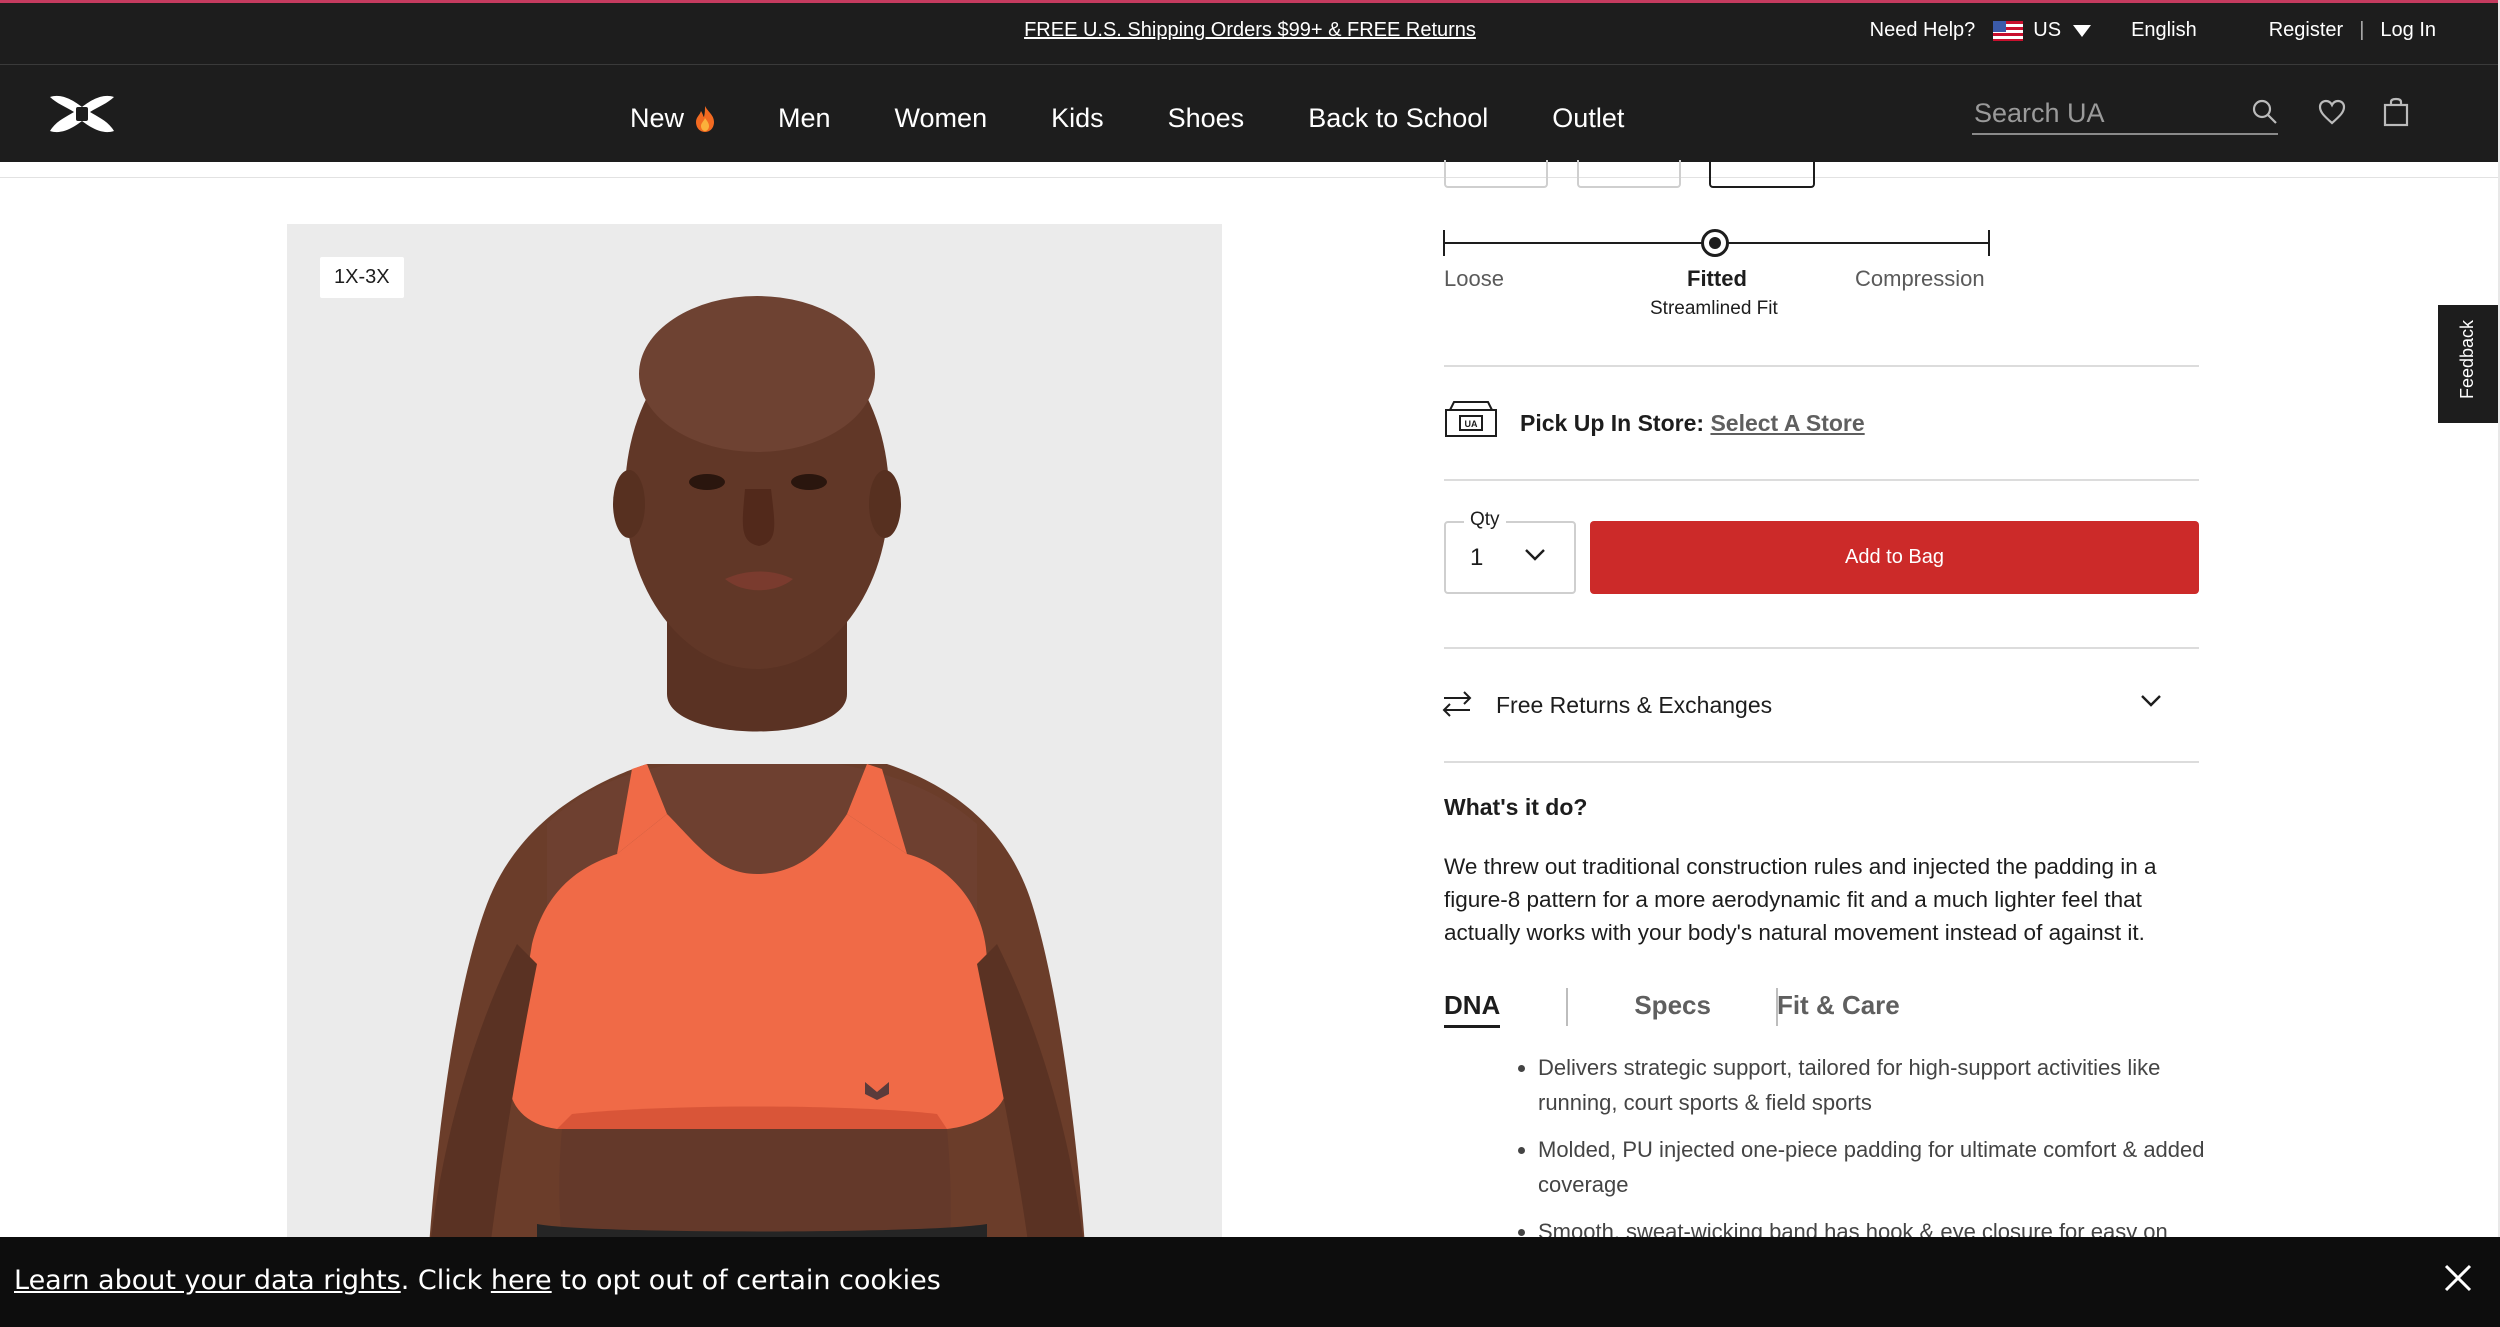 This screenshot has width=2500, height=1327. What do you see at coordinates (1920, 278) in the screenshot?
I see `fit-label-compression: Compression` at bounding box center [1920, 278].